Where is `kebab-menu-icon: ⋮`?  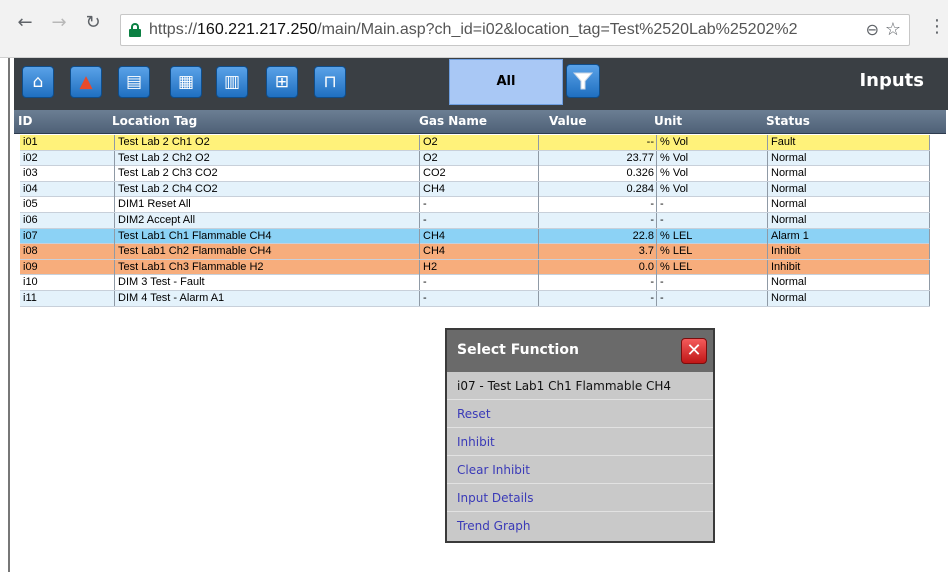 kebab-menu-icon: ⋮ is located at coordinates (937, 26).